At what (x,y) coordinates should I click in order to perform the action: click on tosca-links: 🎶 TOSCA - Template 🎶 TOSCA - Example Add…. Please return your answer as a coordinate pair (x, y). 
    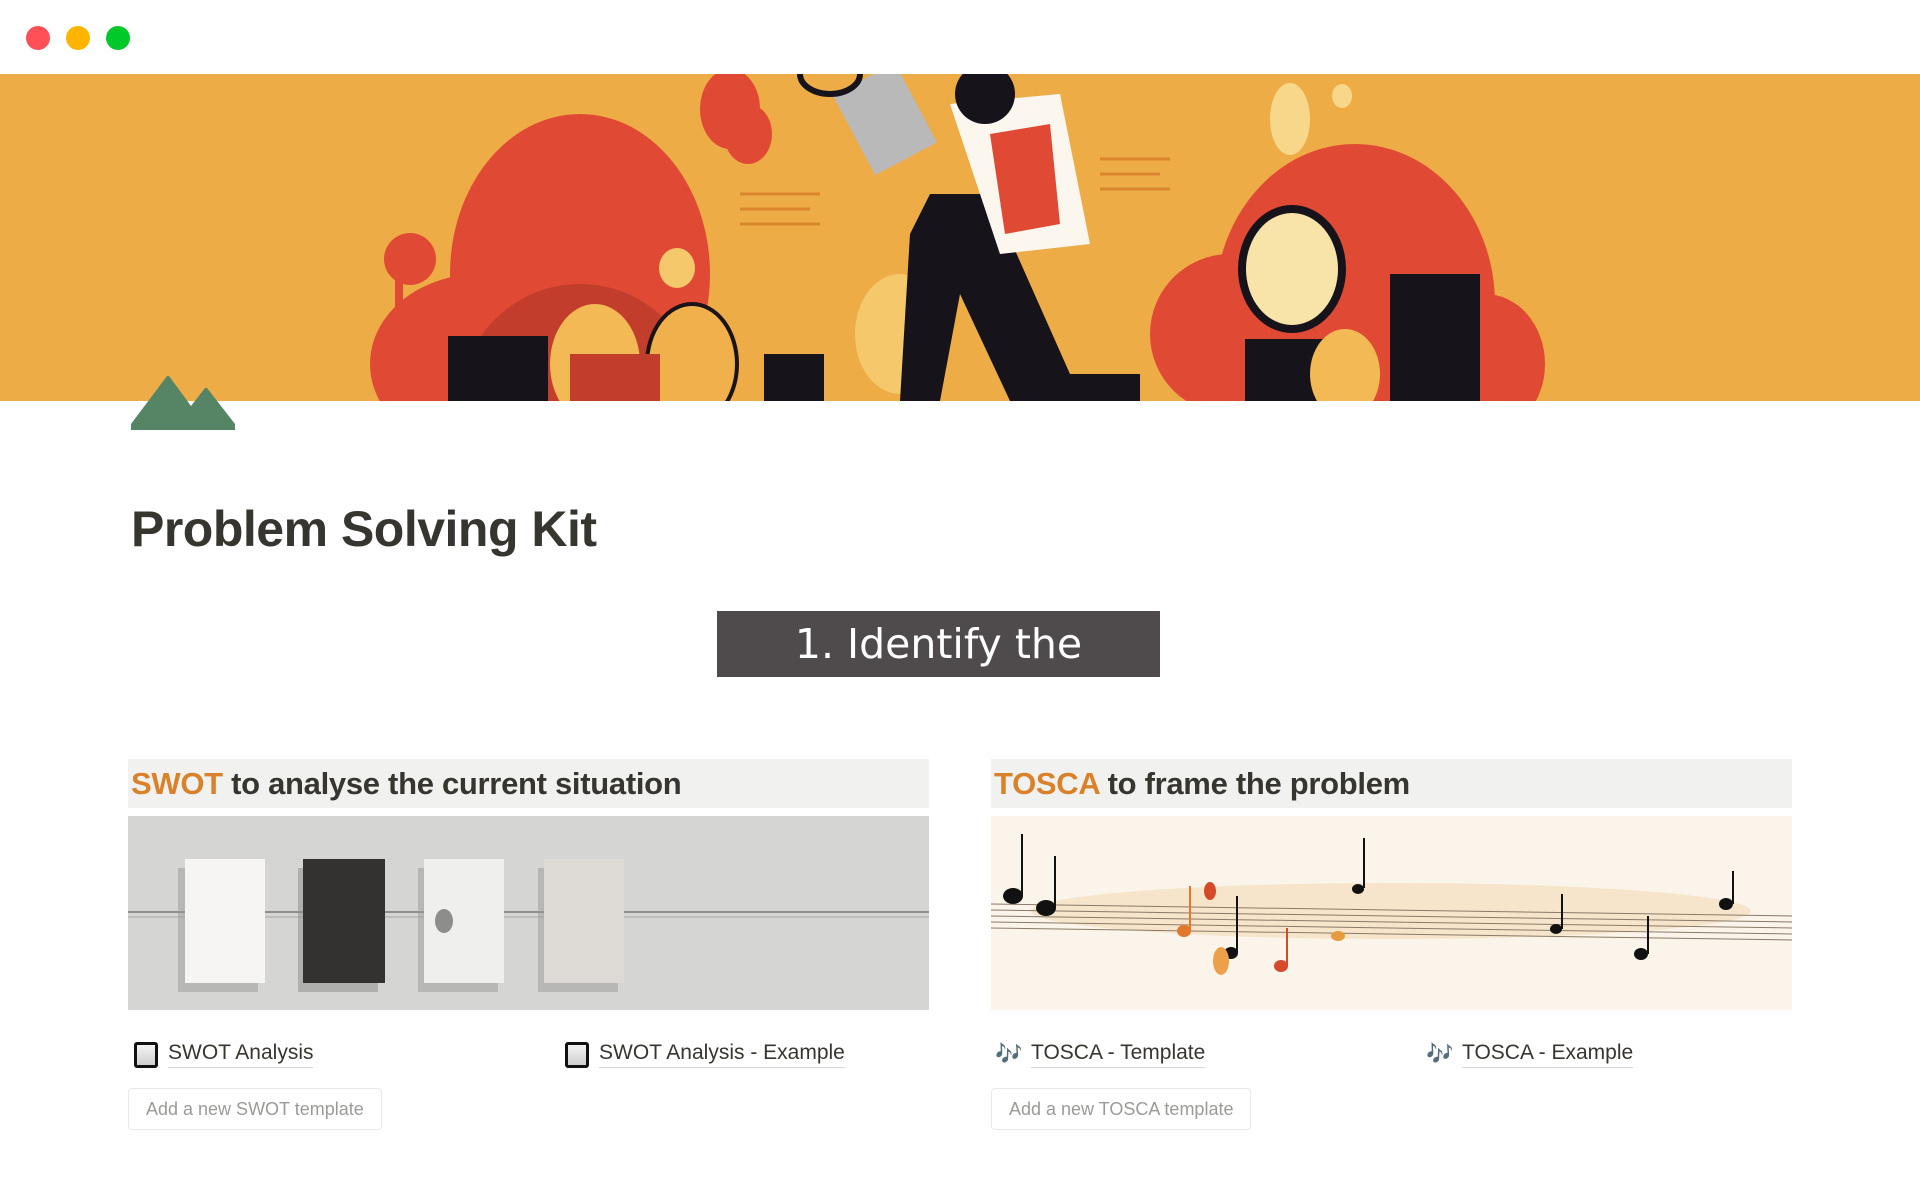
    Looking at the image, I should click on (1391, 1085).